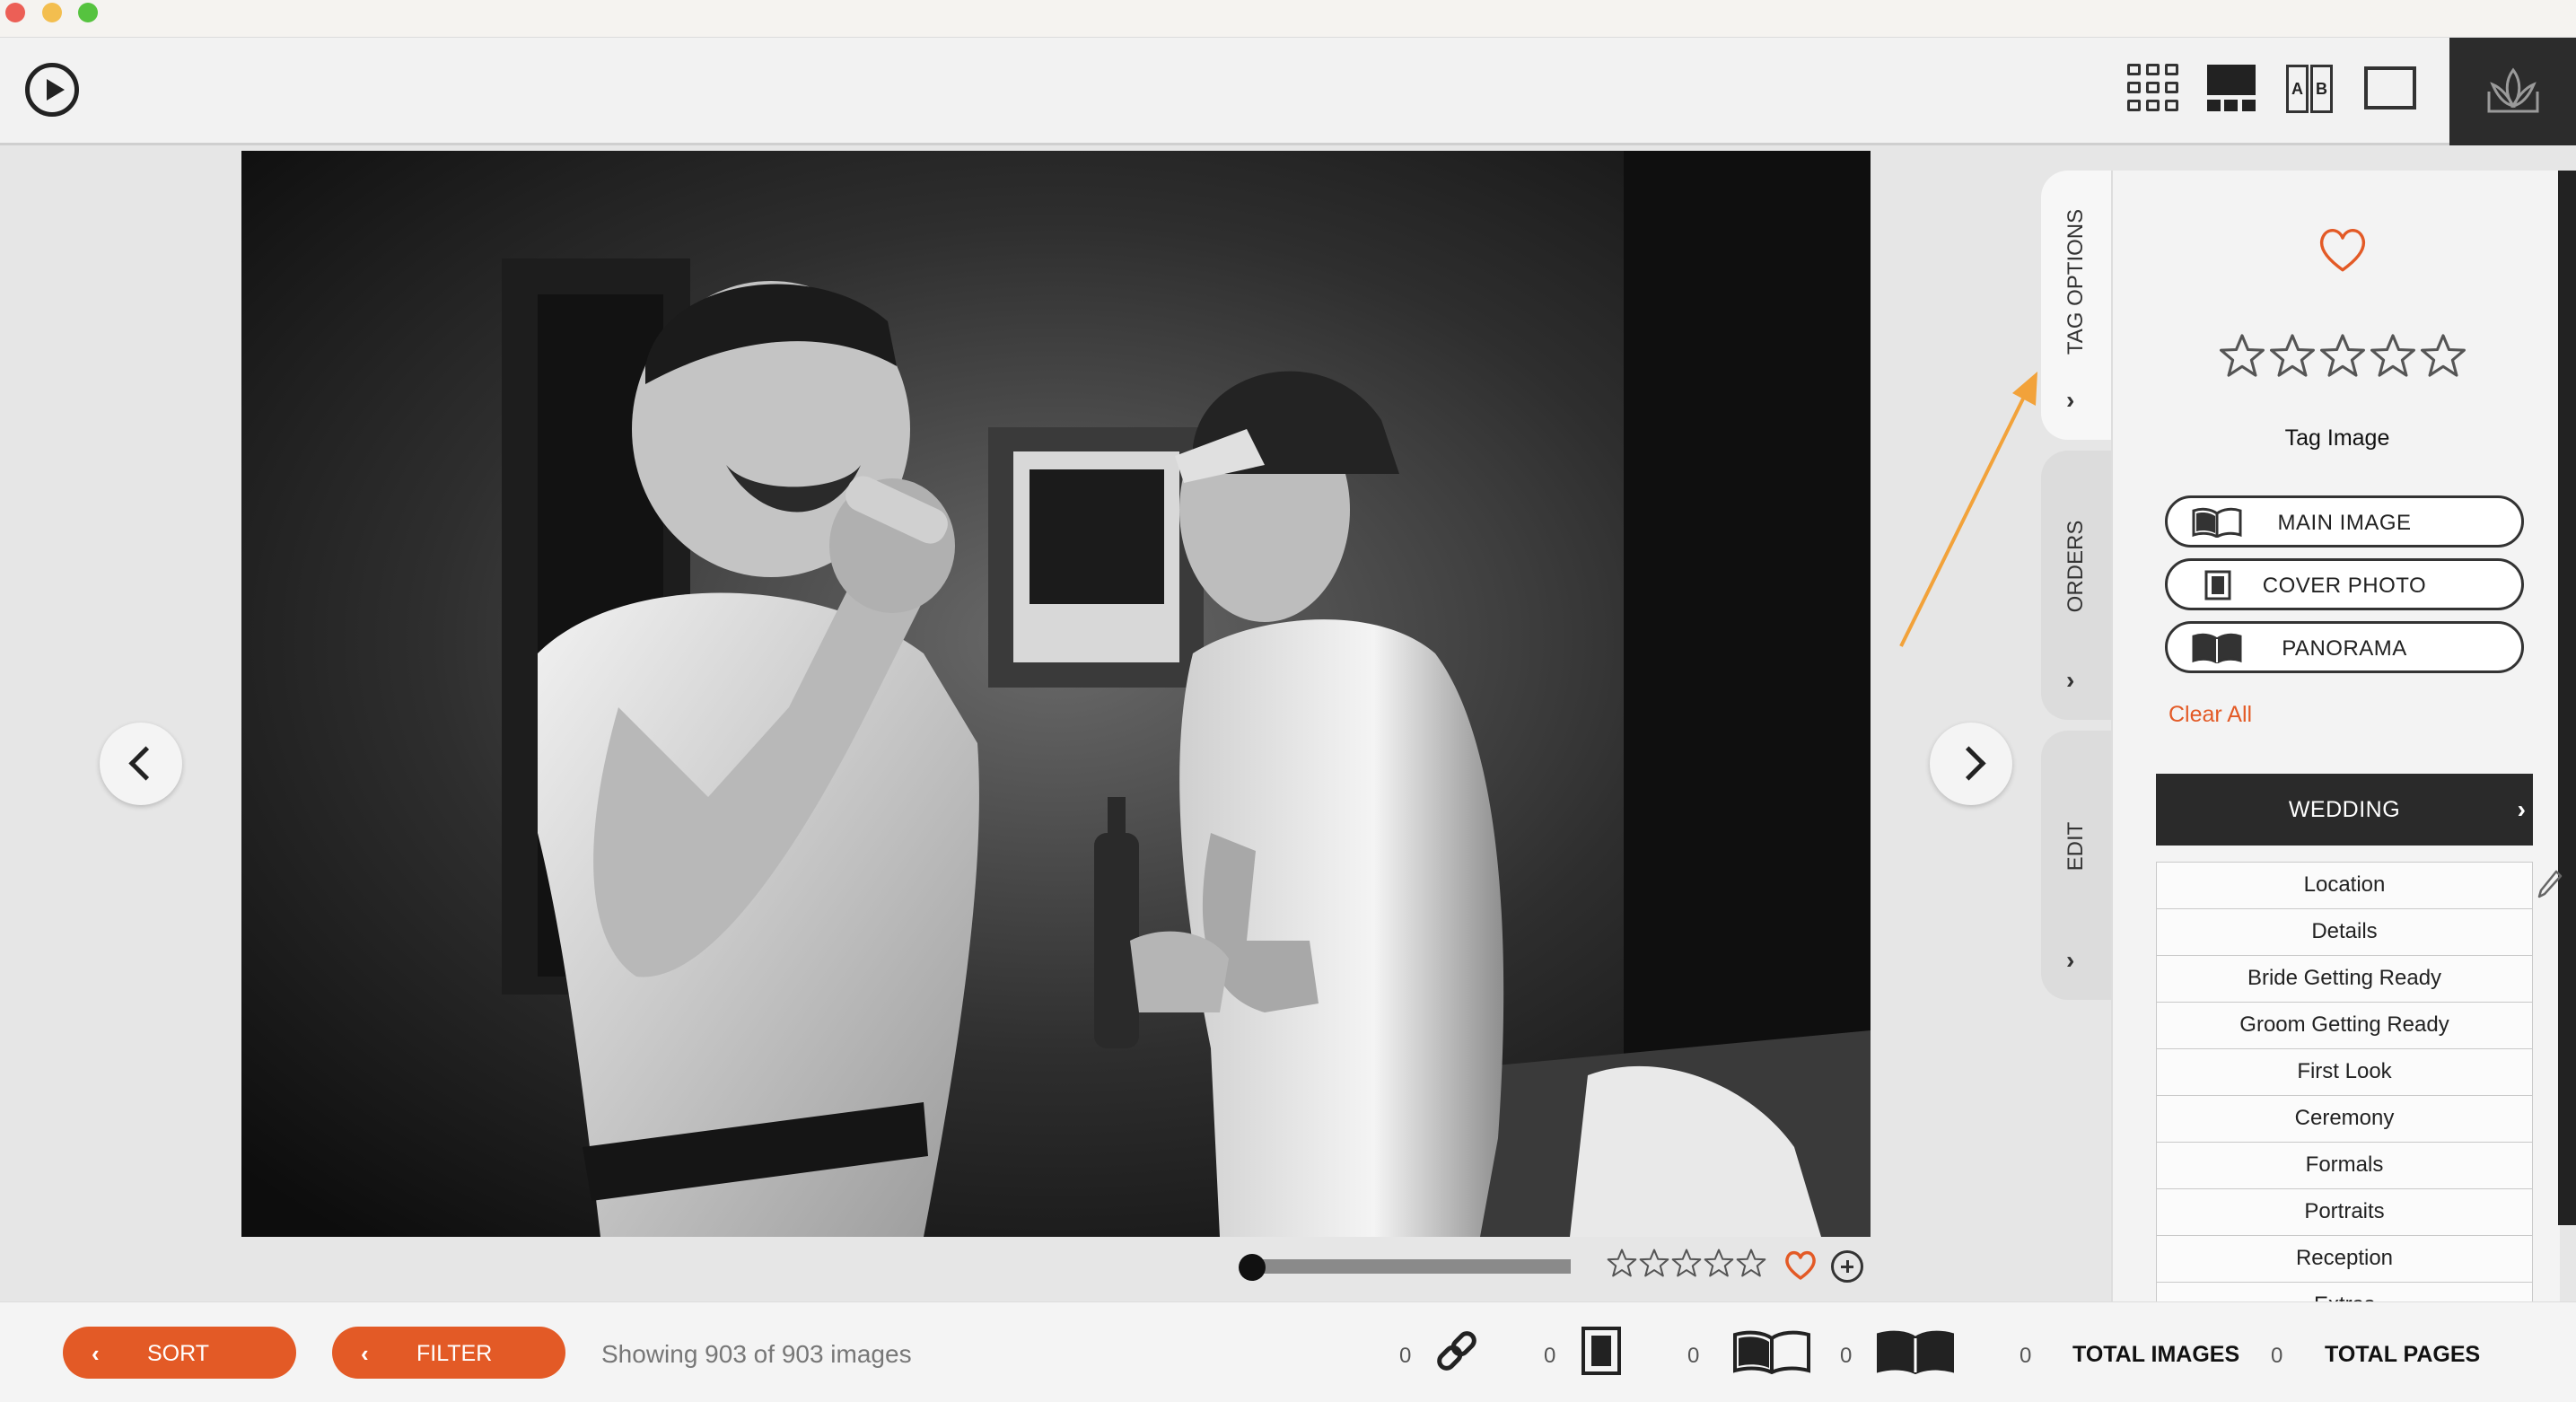  I want to click on category-item: Reception, so click(2344, 1259).